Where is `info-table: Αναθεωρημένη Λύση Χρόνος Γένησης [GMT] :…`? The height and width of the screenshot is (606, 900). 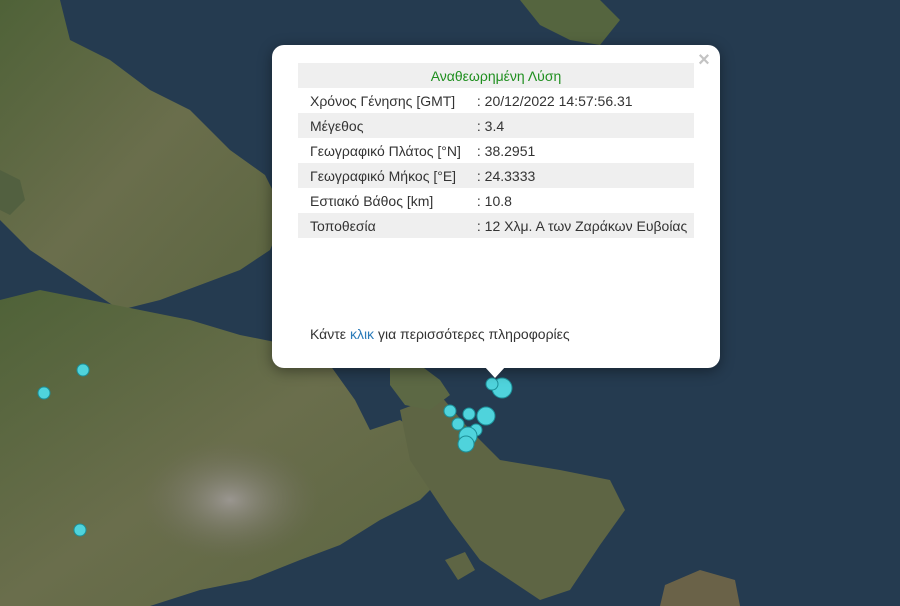 info-table: Αναθεωρημένη Λύση Χρόνος Γένησης [GMT] :… is located at coordinates (496, 150).